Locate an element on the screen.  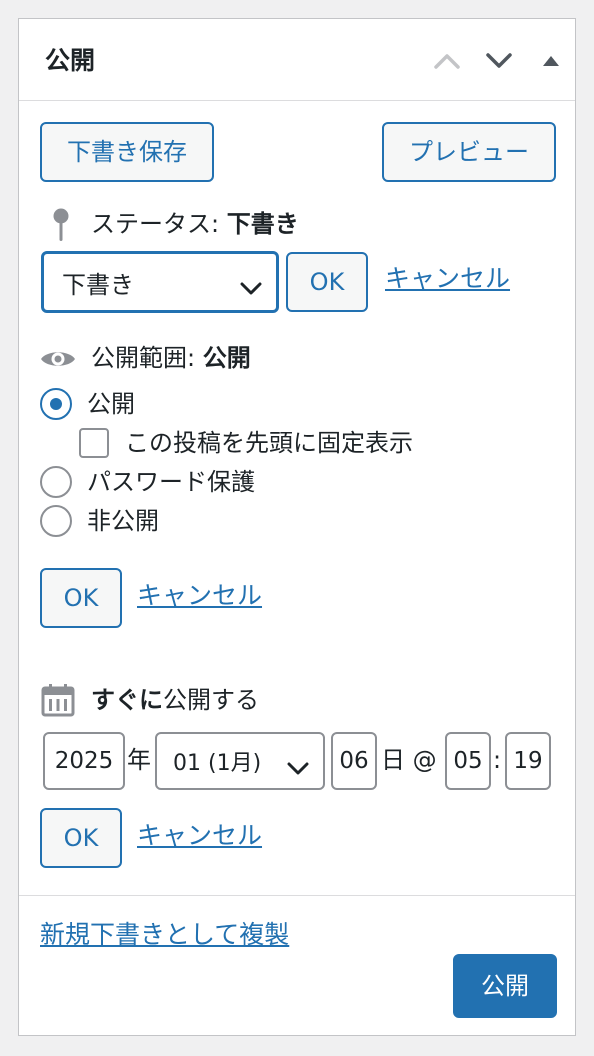
visibility-option-label: 公開 is located at coordinates (111, 404).